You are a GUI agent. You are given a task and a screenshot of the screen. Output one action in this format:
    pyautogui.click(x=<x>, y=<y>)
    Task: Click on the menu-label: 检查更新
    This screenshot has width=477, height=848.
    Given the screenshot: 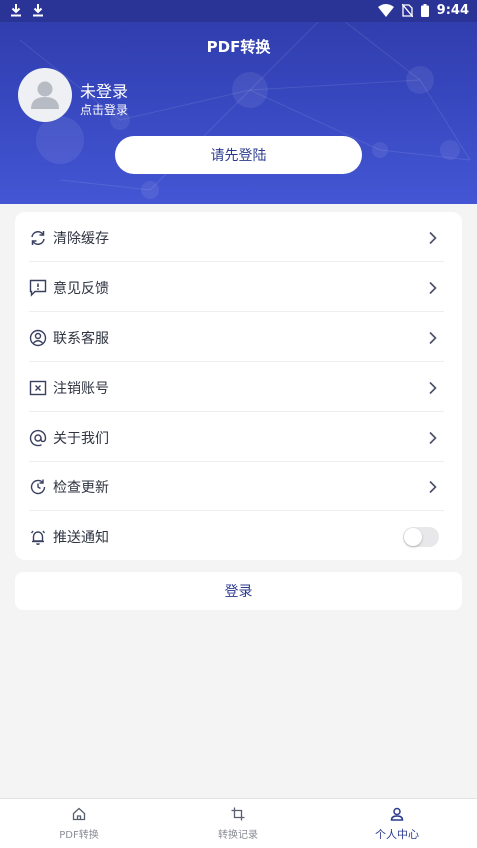 What is the action you would take?
    pyautogui.click(x=81, y=487)
    